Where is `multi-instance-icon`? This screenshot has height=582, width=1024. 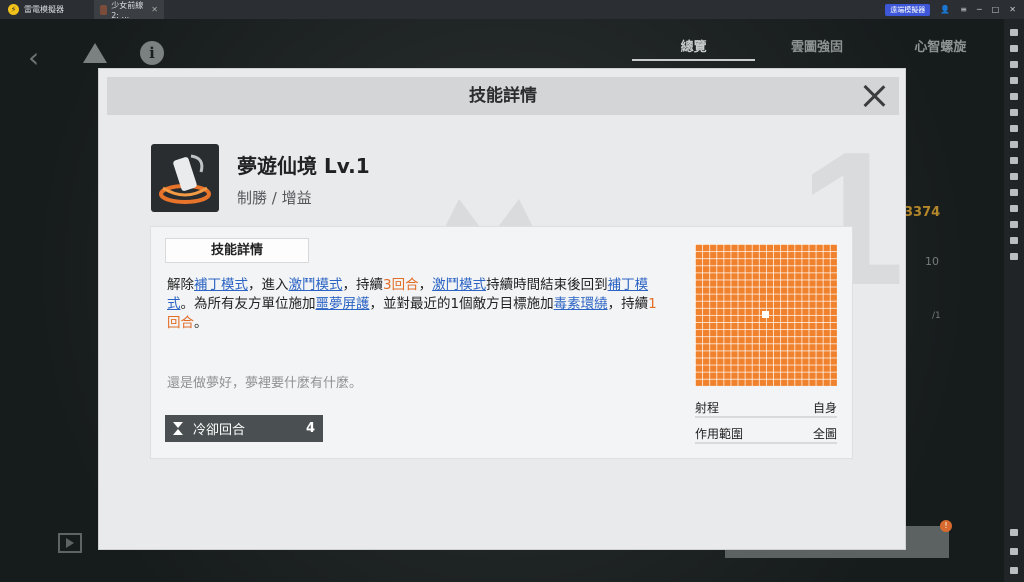 multi-instance-icon is located at coordinates (1014, 144).